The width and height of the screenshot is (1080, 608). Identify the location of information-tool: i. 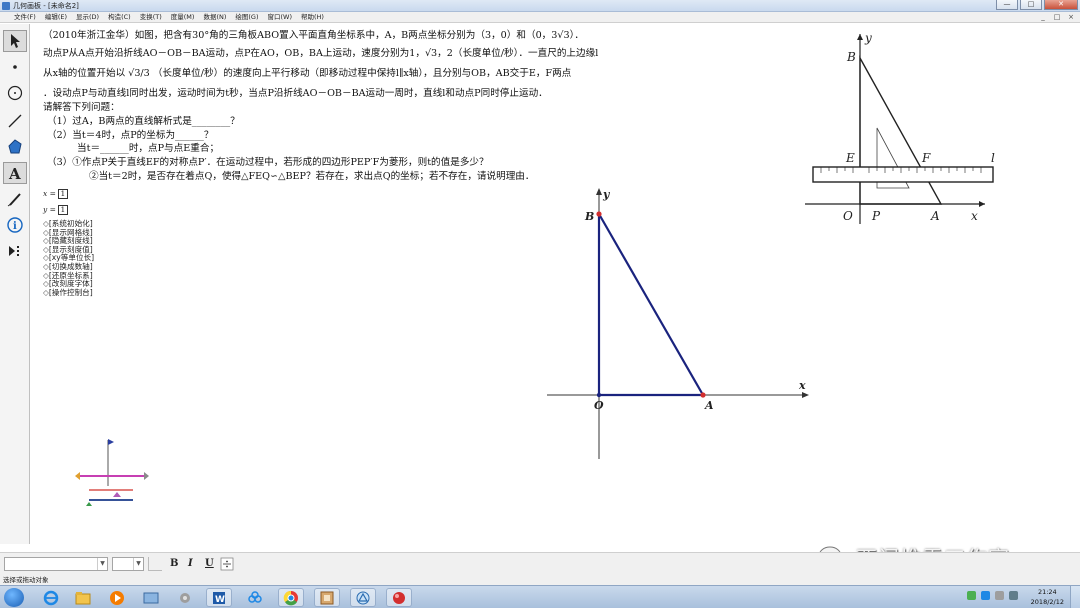
(15, 225).